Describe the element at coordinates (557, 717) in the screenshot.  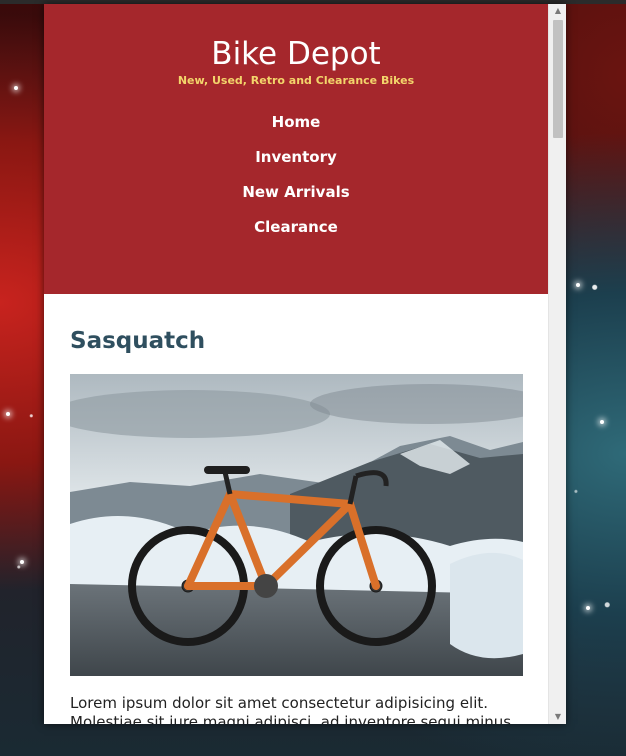
I see `chevron-down-icon: ▼` at that location.